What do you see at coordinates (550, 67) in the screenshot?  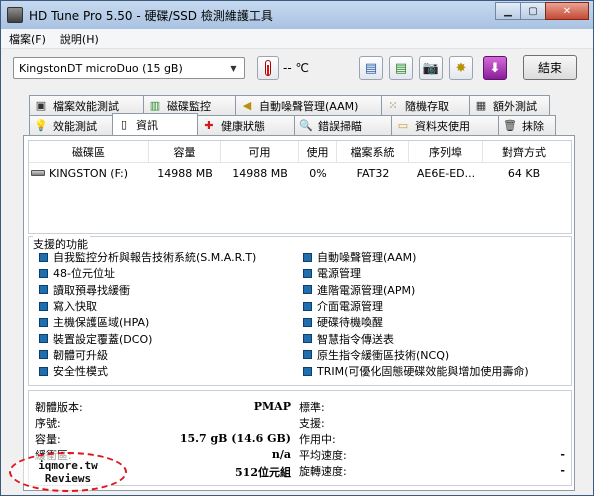 I see `exit-button: 結束` at bounding box center [550, 67].